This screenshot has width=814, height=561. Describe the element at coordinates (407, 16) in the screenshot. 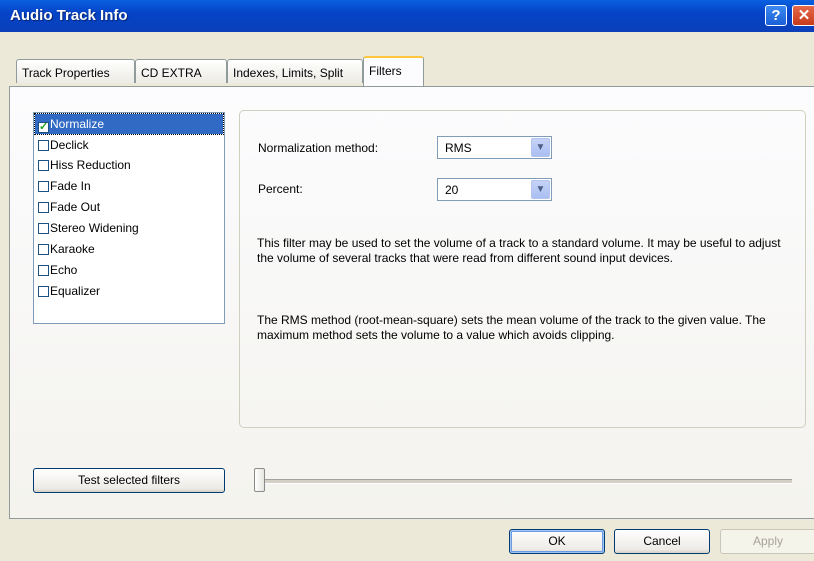

I see `title-bar: Audio Track Info ? ✕` at that location.